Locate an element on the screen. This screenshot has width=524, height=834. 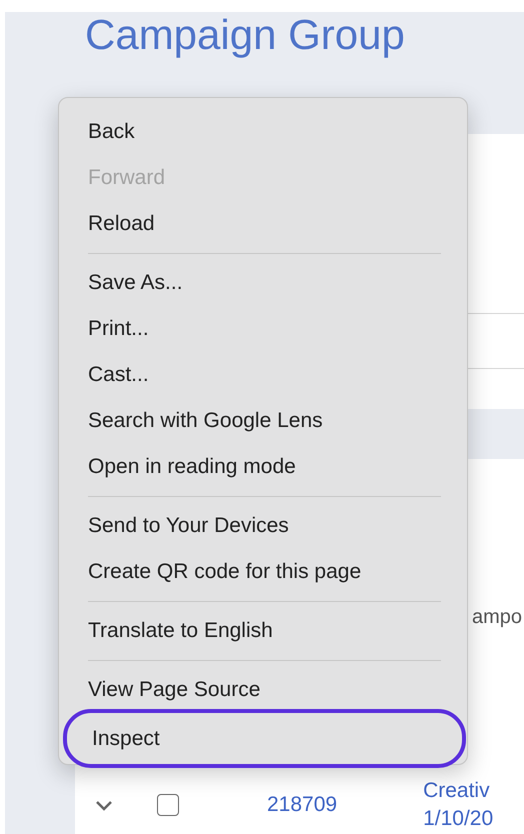
row-checkbox is located at coordinates (168, 805).